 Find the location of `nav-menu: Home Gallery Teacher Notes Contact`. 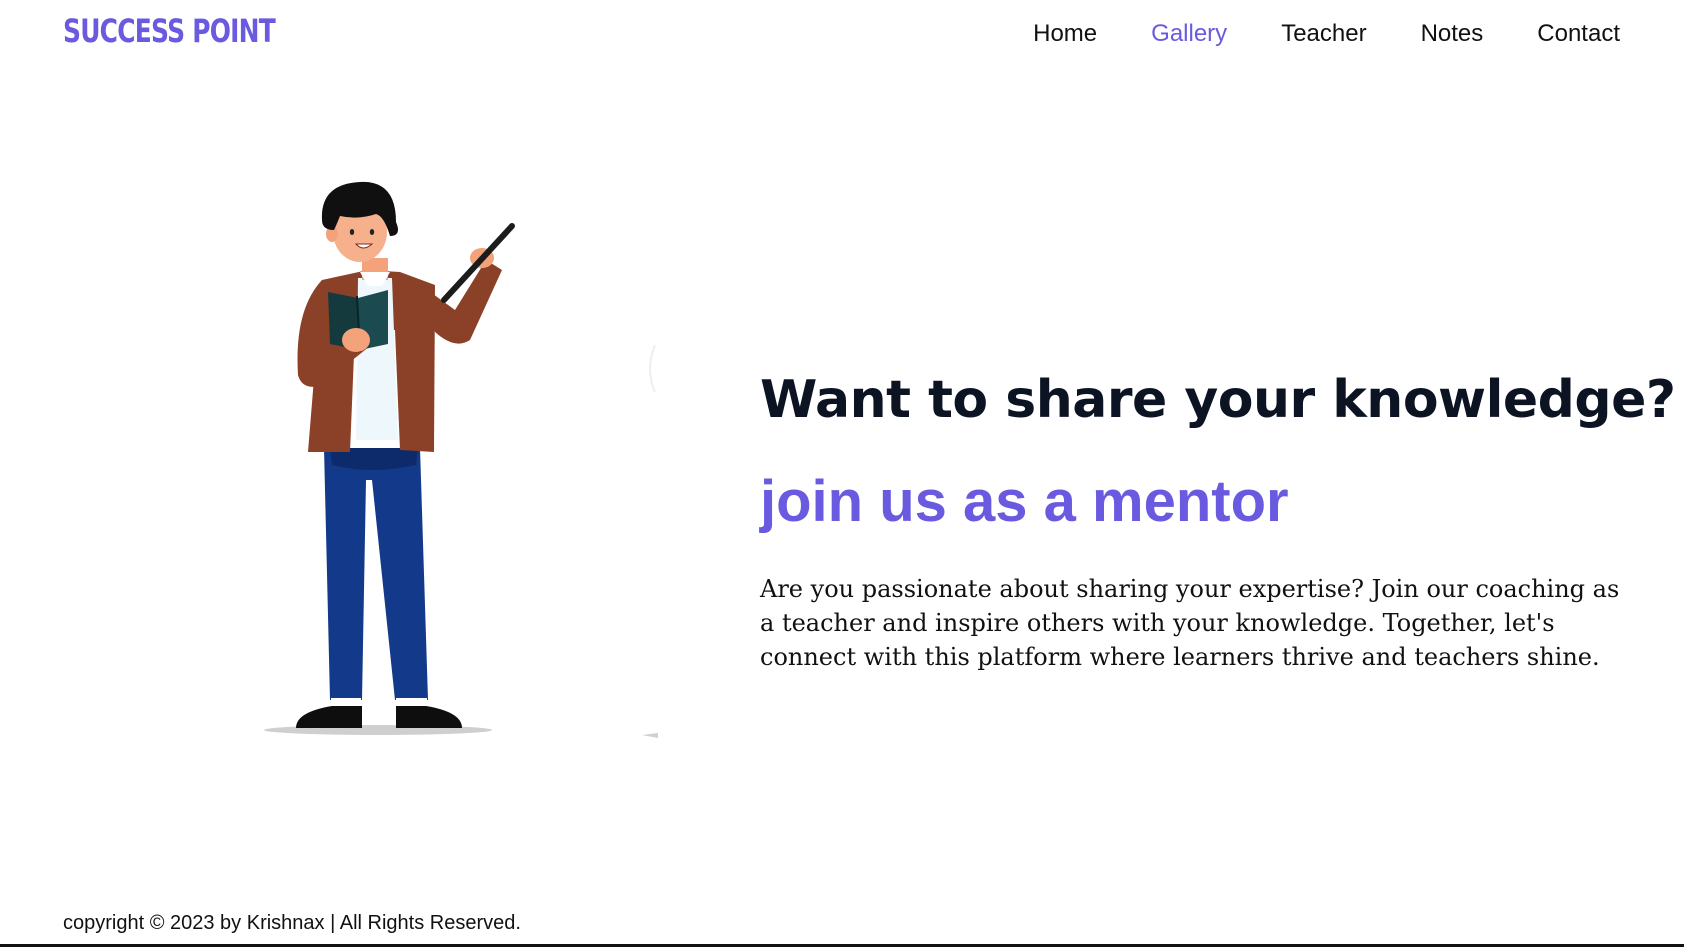

nav-menu: Home Gallery Teacher Notes Contact is located at coordinates (1326, 34).